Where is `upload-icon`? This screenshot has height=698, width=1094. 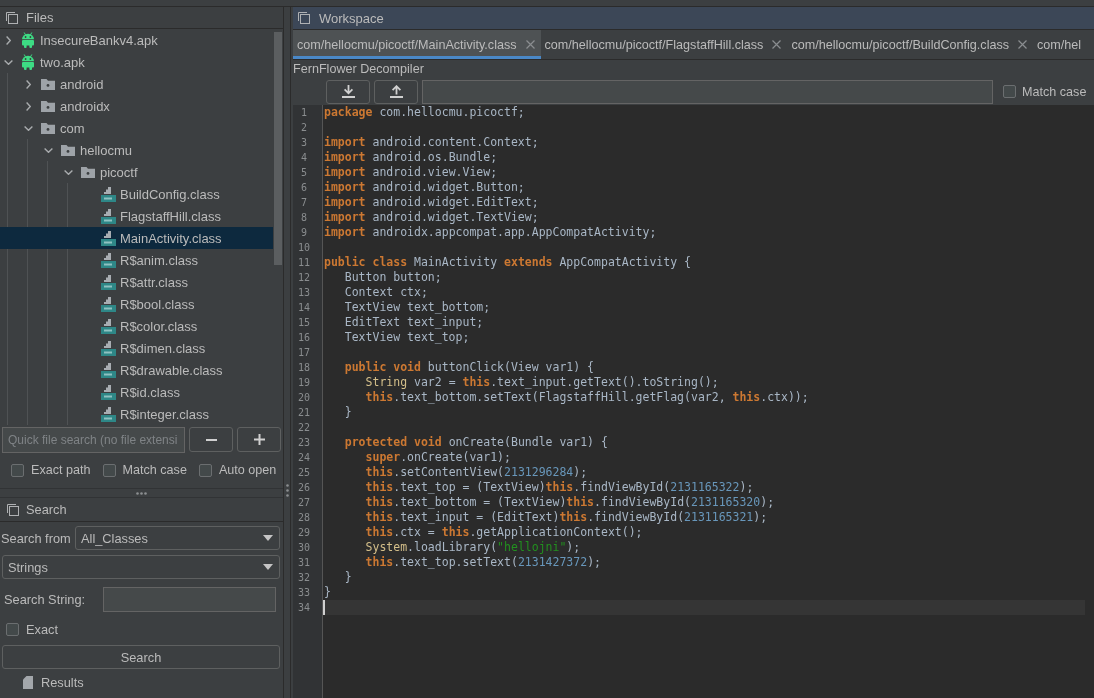
upload-icon is located at coordinates (396, 91).